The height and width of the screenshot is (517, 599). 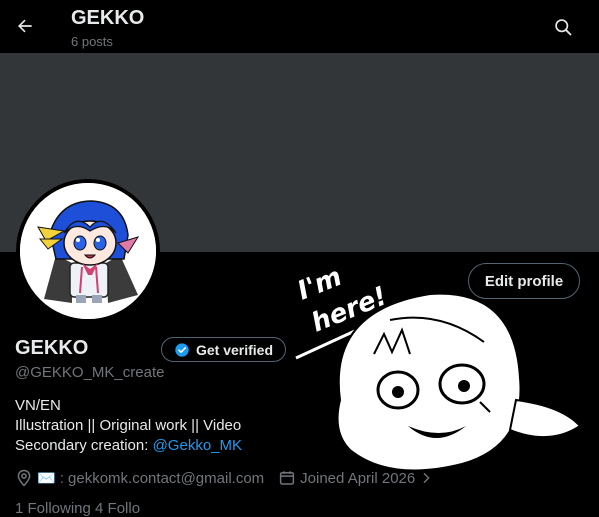 I want to click on profile-handle: @GEKKO_MK_create, so click(x=90, y=372).